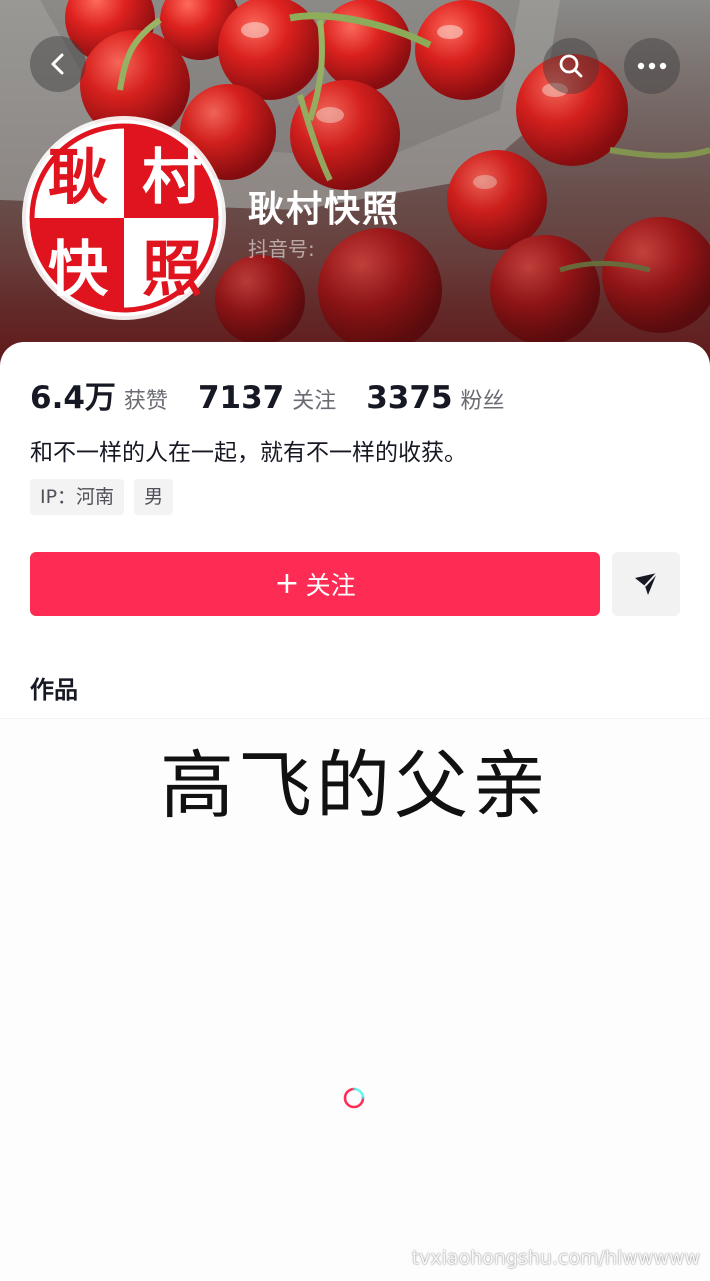 This screenshot has width=710, height=1281. Describe the element at coordinates (314, 401) in the screenshot. I see `stat-following-label: 关注` at that location.